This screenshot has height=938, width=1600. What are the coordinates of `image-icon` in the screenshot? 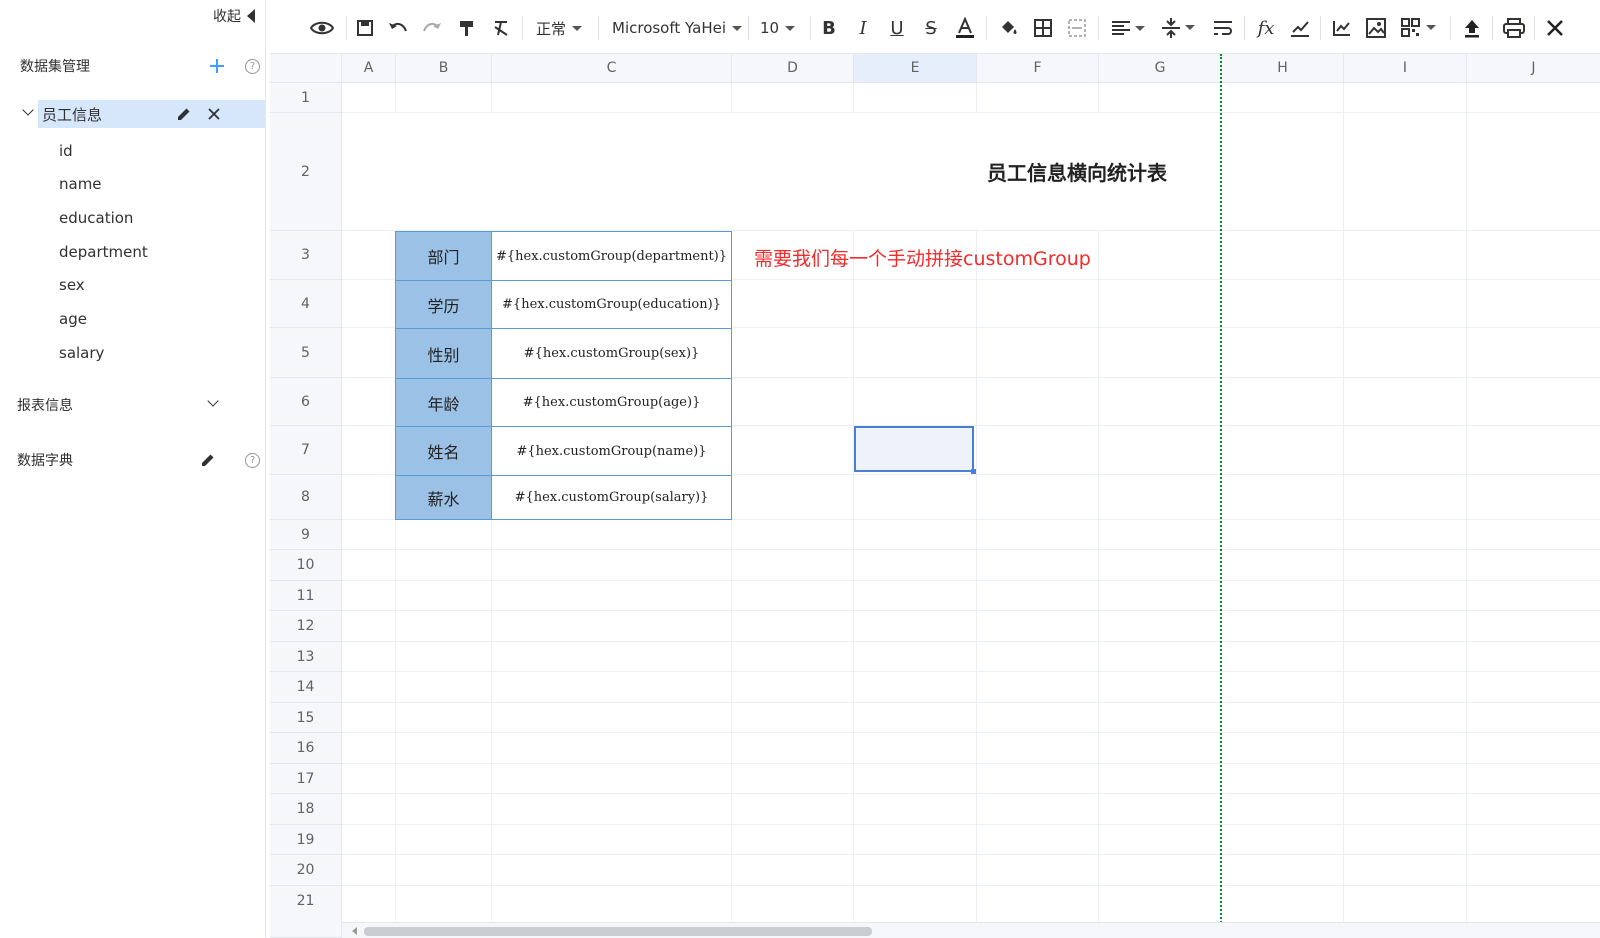 It's located at (1376, 28).